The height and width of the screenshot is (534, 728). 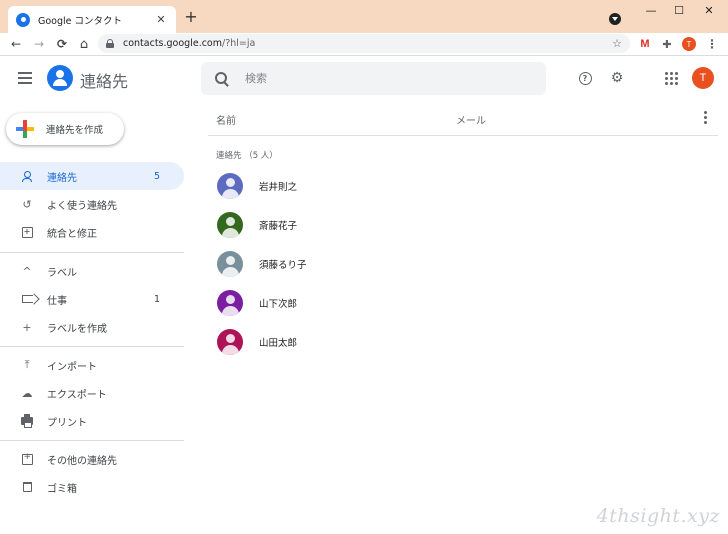 What do you see at coordinates (667, 44) in the screenshot?
I see `extensions-puzzle-icon: ✚` at bounding box center [667, 44].